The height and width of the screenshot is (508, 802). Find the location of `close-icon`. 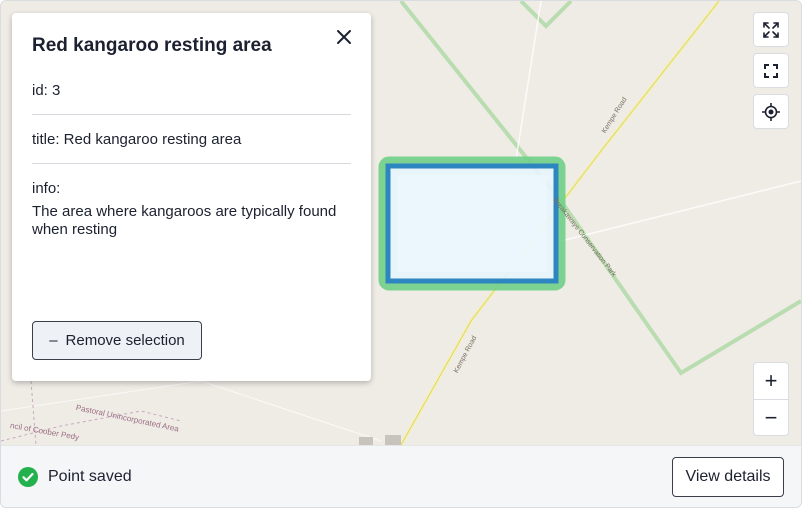

close-icon is located at coordinates (344, 37).